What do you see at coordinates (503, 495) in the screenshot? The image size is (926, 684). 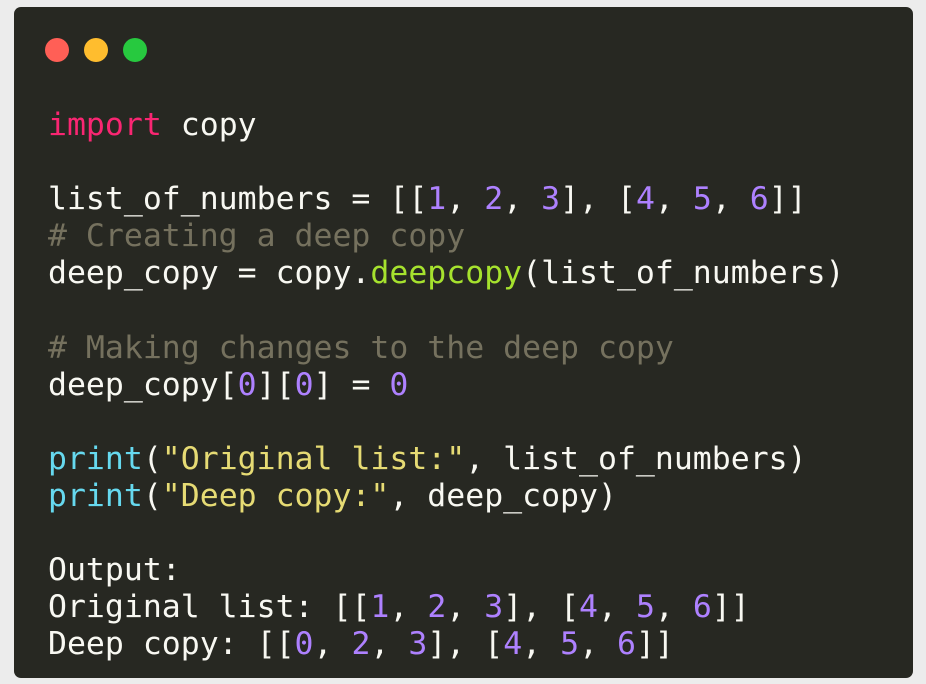 I see `code-text: , deep_copy)` at bounding box center [503, 495].